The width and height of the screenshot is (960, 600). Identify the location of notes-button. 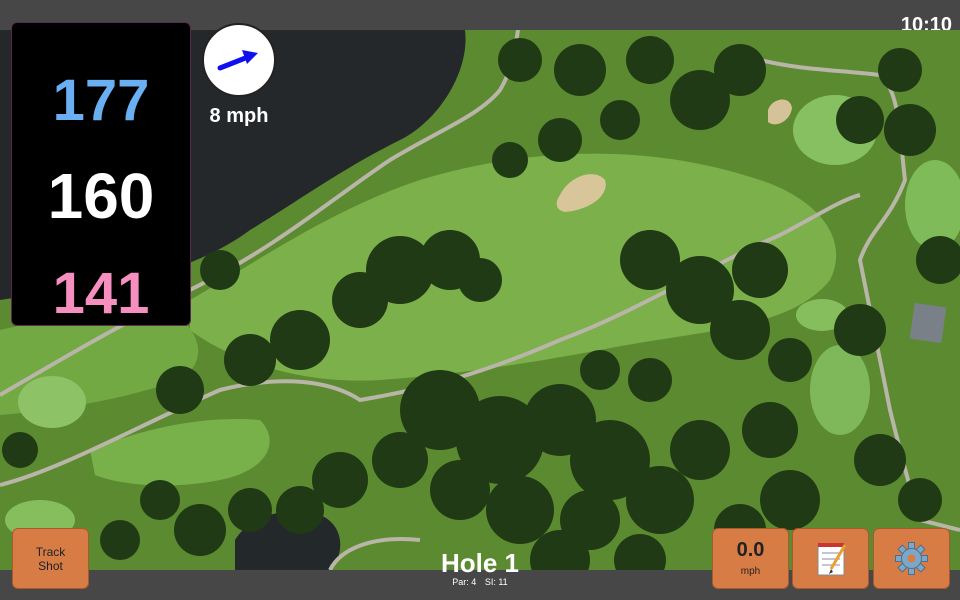
(830, 558).